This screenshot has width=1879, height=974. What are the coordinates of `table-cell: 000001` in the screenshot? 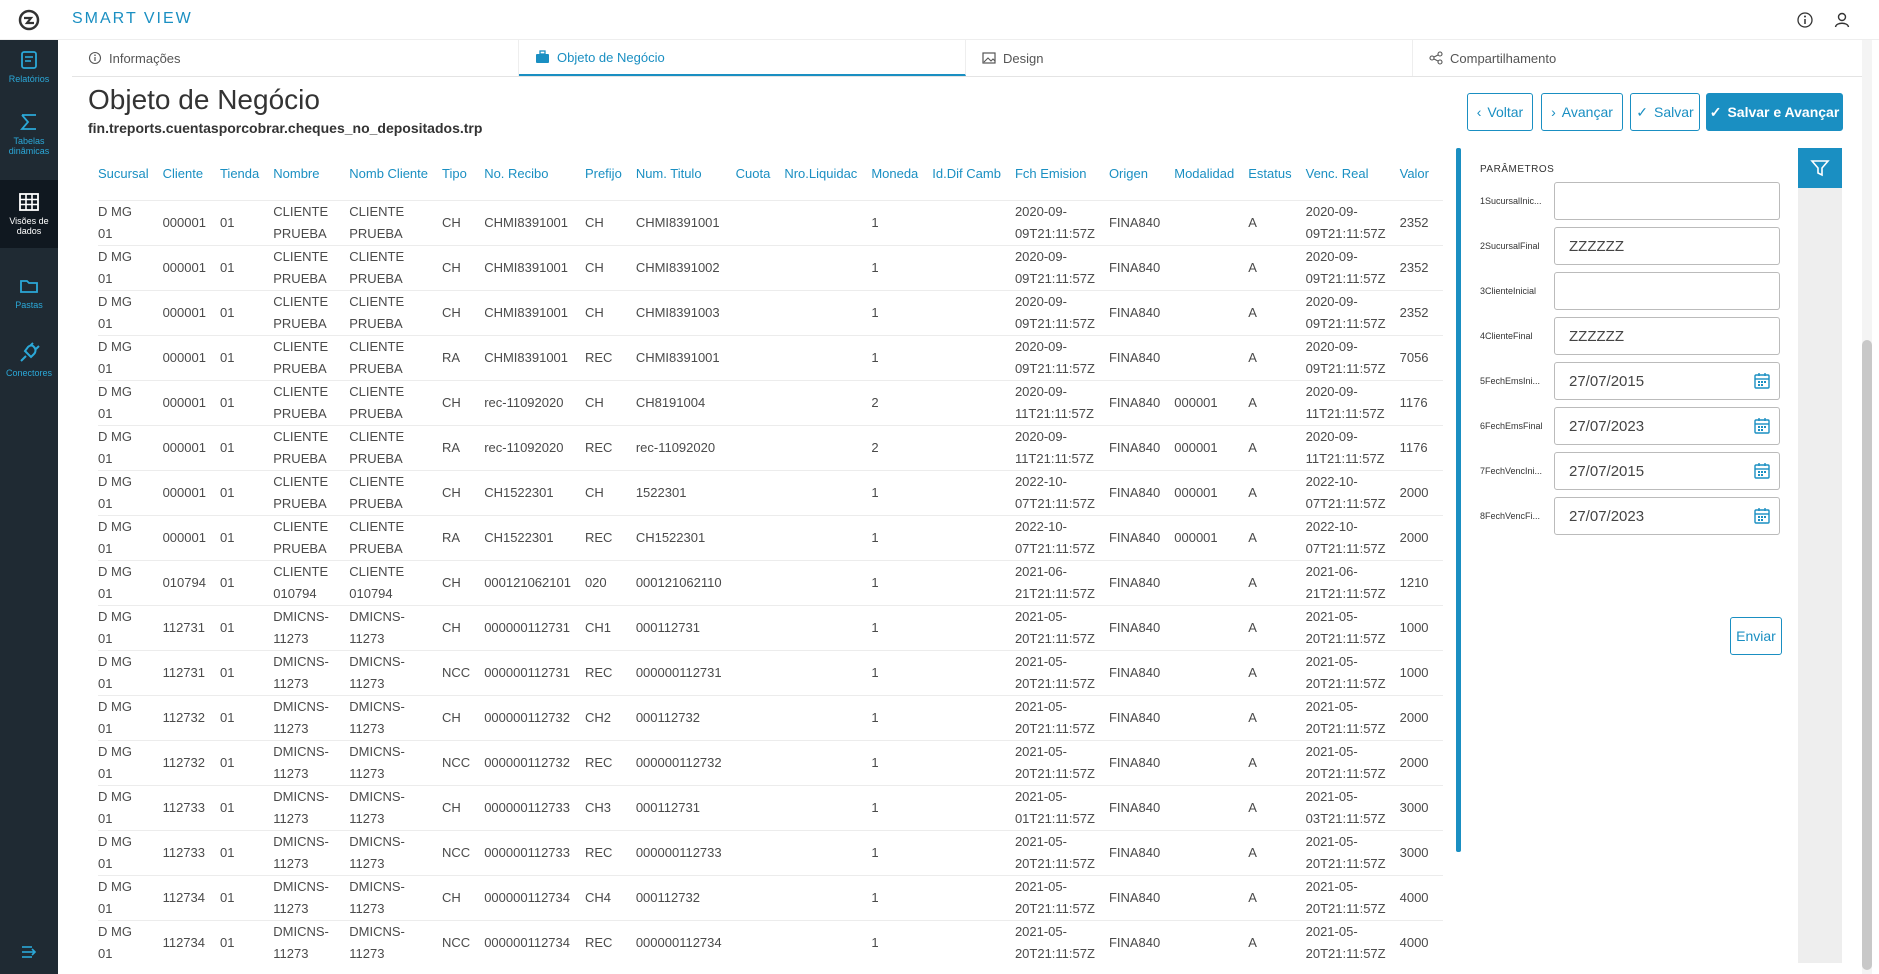 It's located at (191, 537).